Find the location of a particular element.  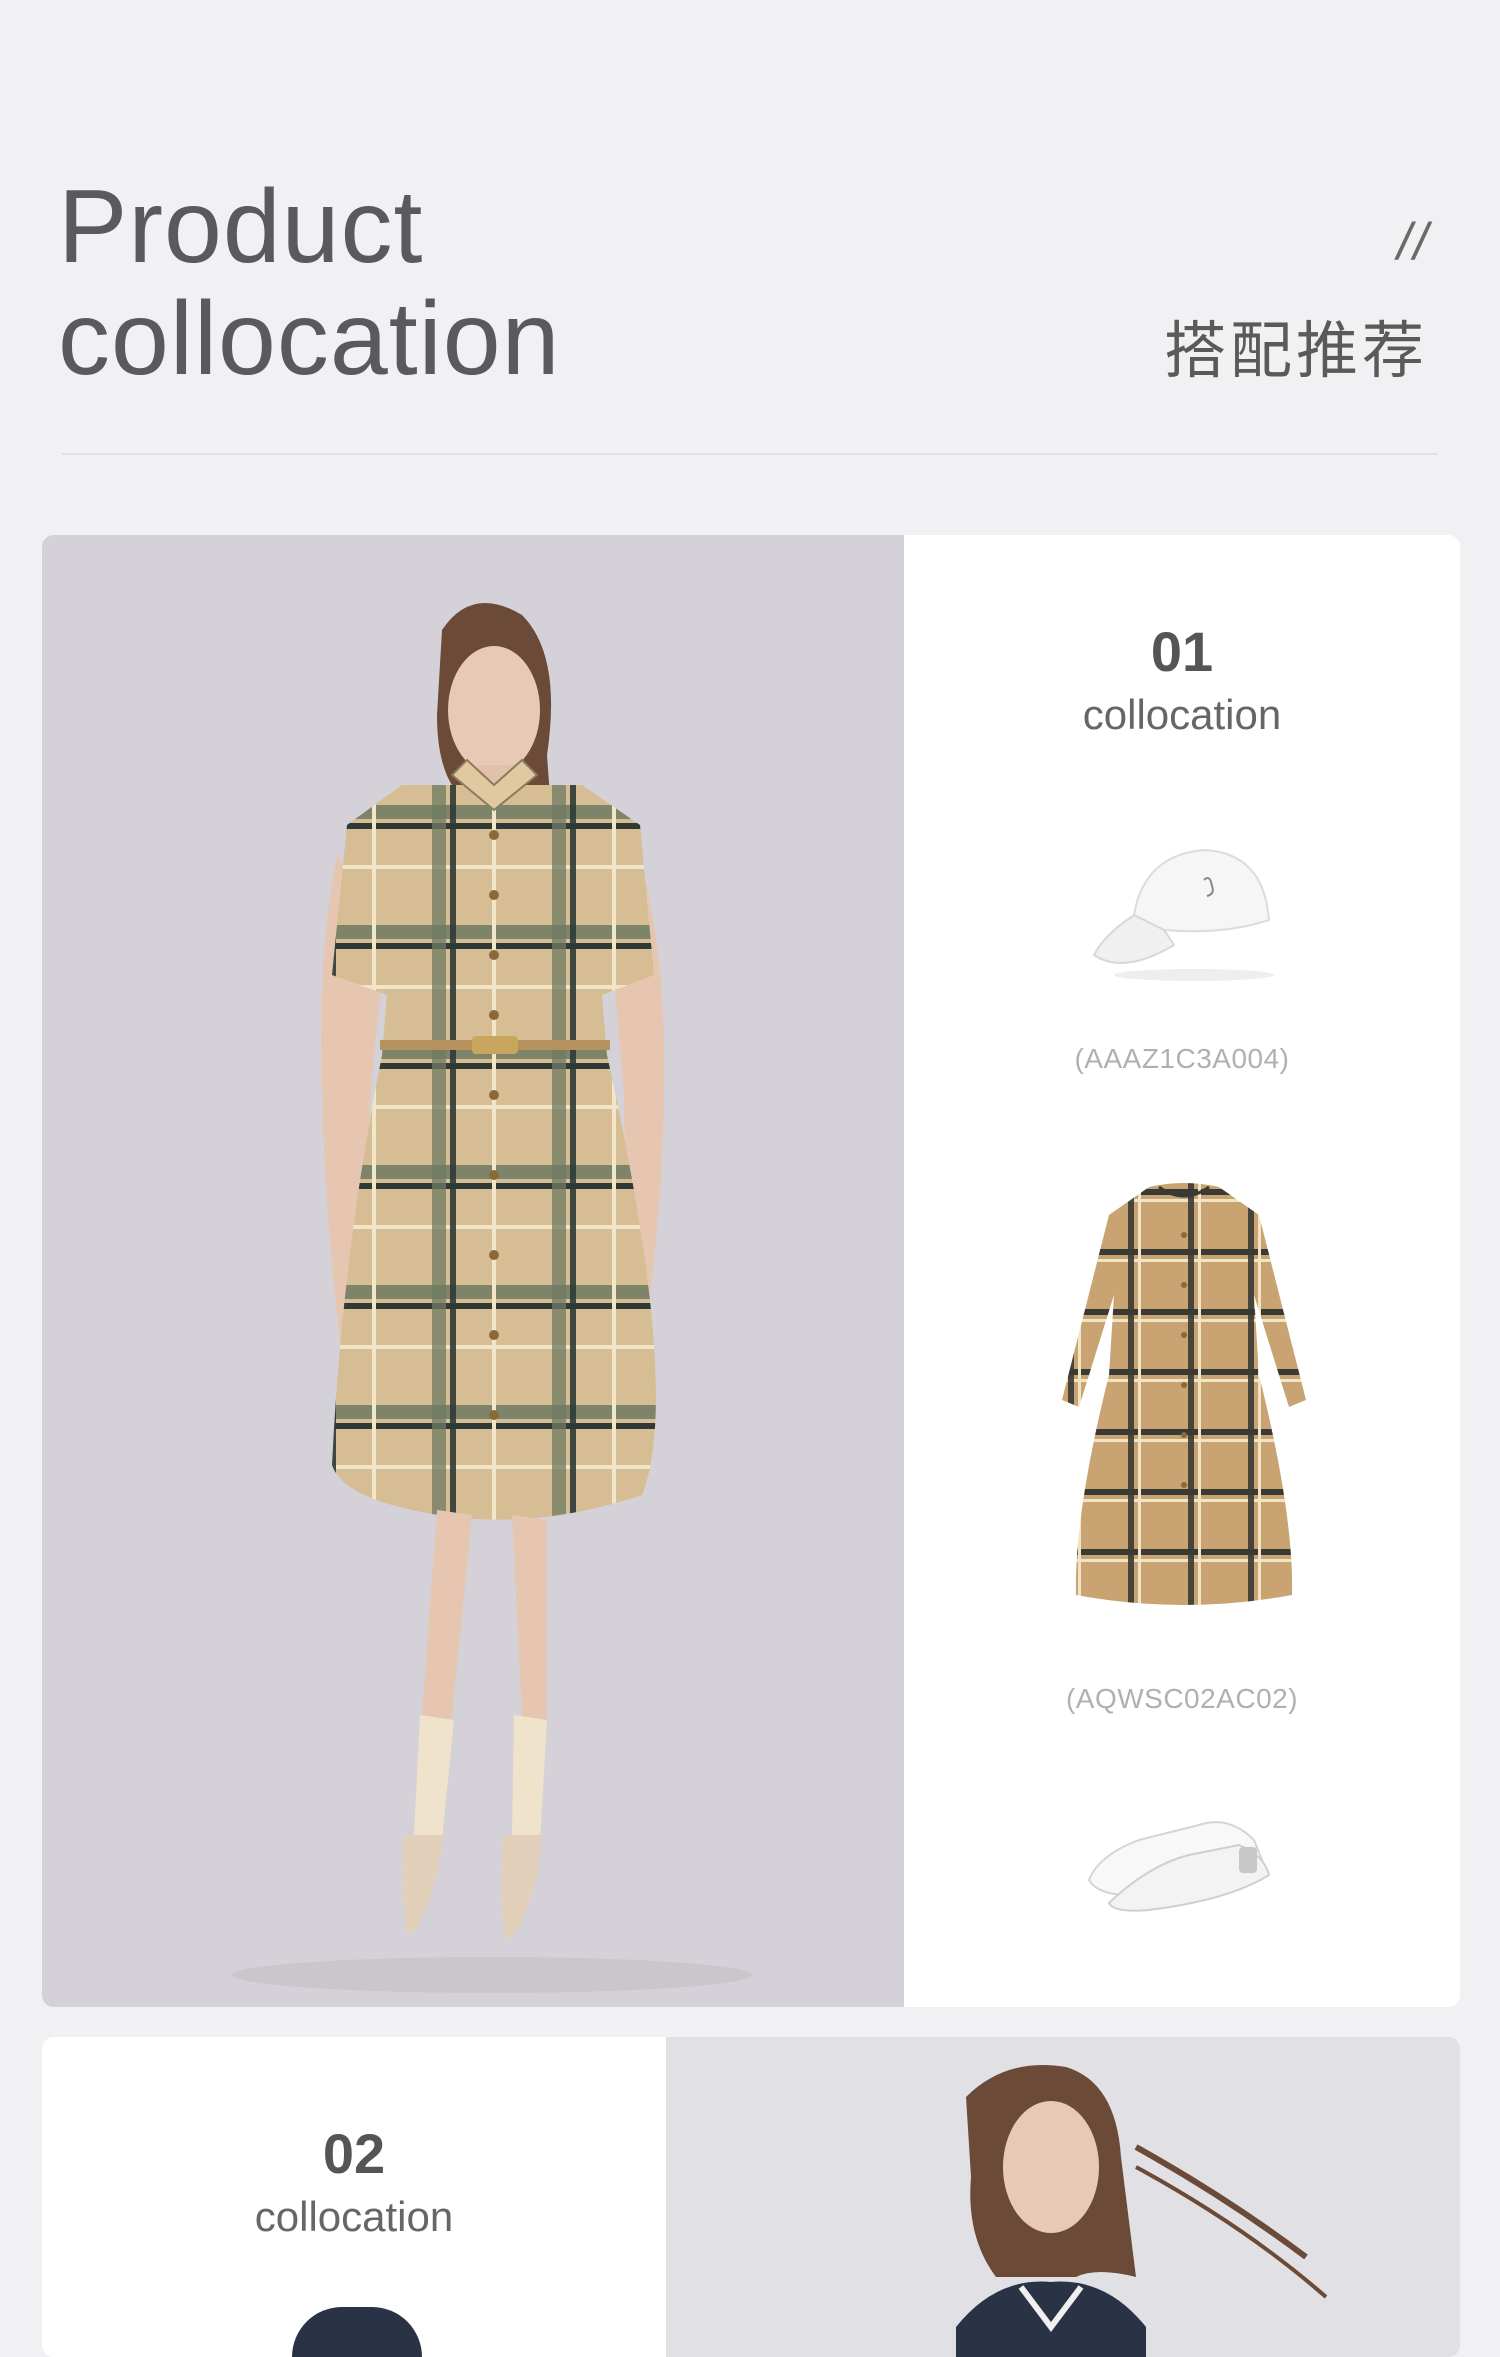

header-divider is located at coordinates (750, 454).